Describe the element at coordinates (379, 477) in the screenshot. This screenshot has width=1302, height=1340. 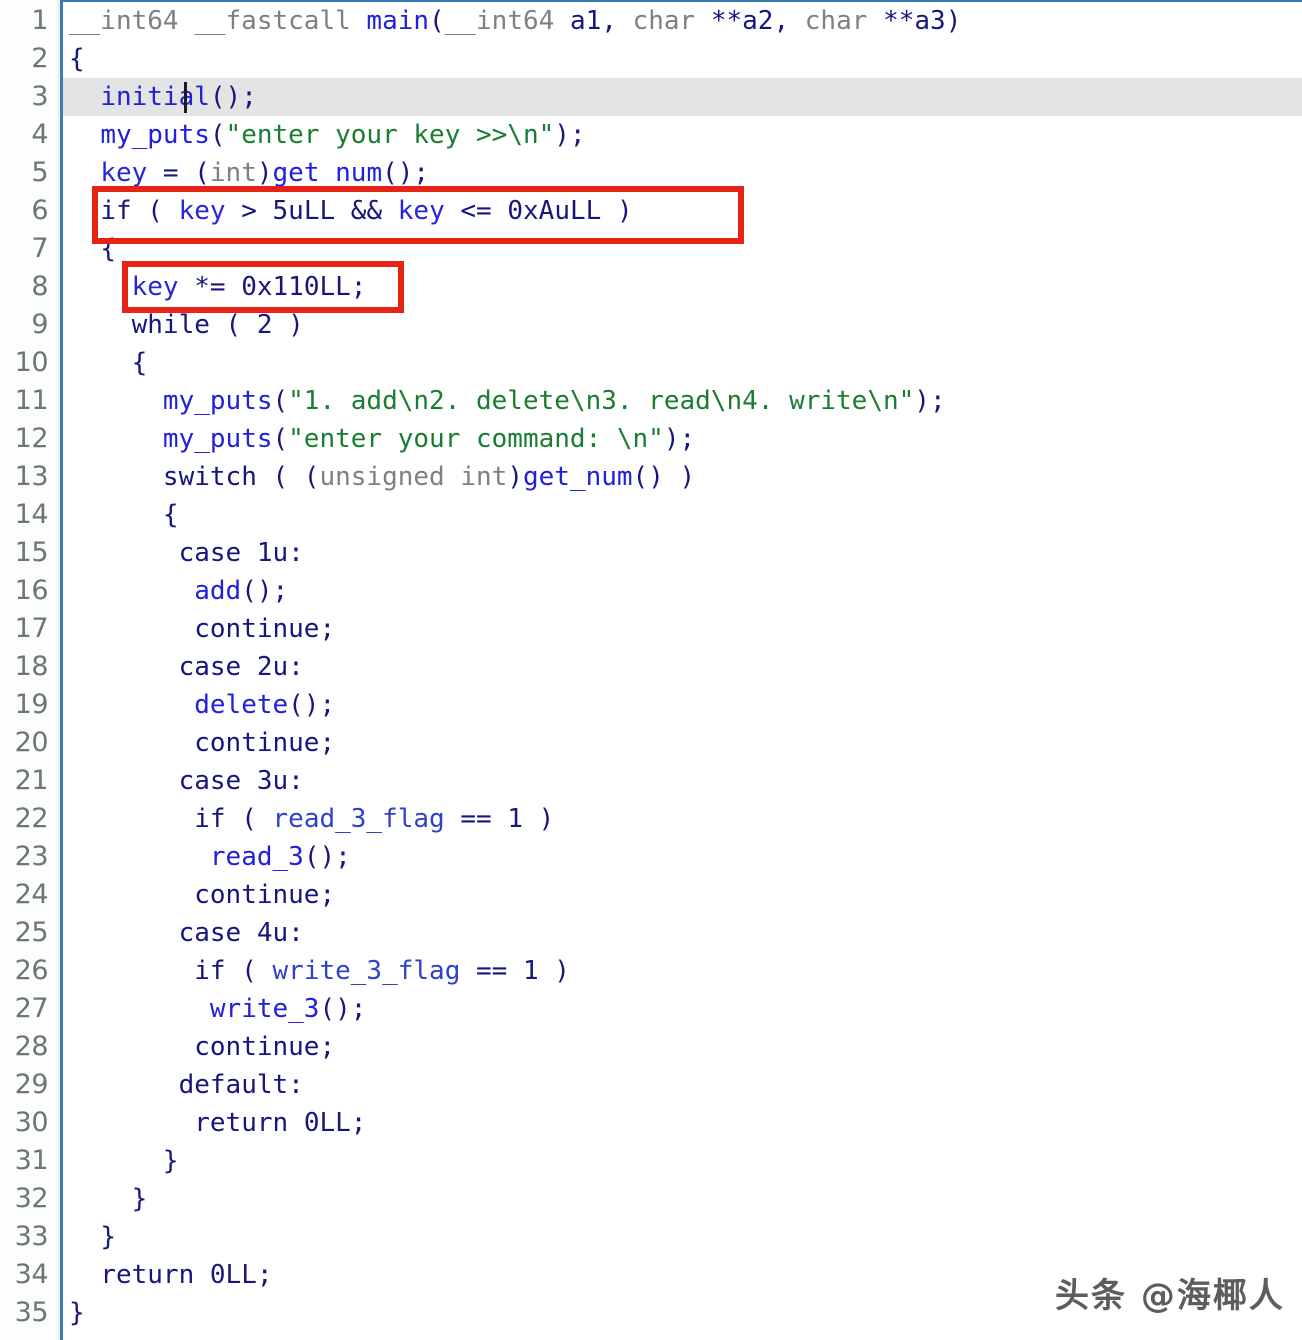
I see `code-line-text: switch ( (unsigned int)get_num() )` at that location.